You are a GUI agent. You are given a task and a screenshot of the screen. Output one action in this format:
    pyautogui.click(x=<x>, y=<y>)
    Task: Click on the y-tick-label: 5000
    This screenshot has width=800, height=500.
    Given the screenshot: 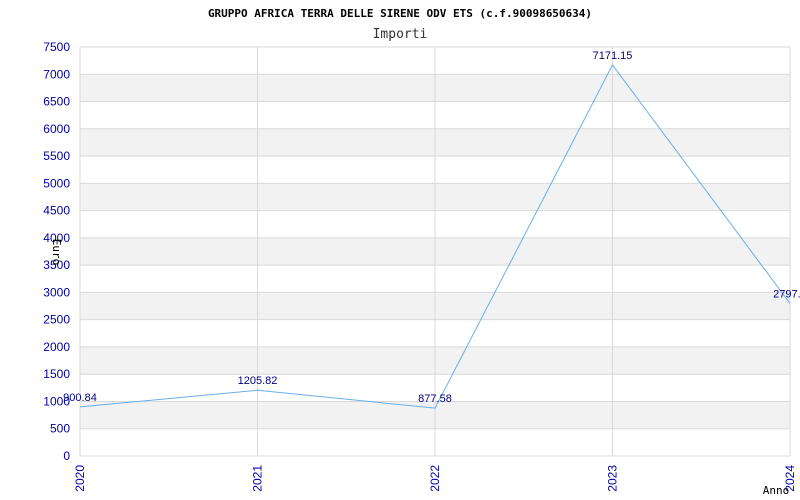 What is the action you would take?
    pyautogui.click(x=56, y=183)
    